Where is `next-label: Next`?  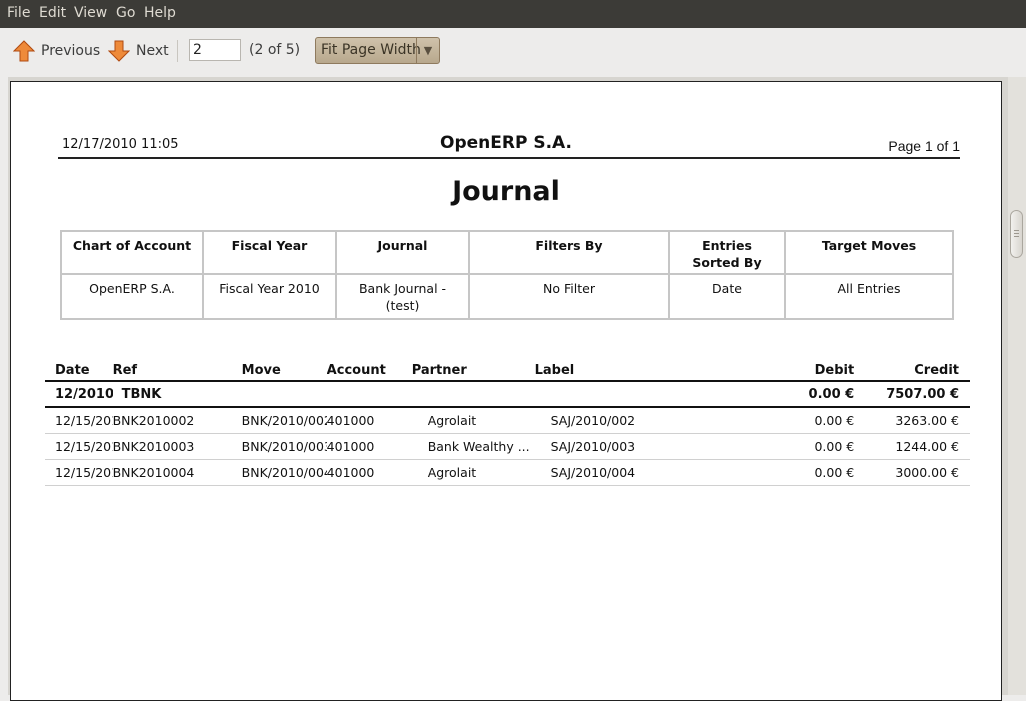 next-label: Next is located at coordinates (152, 51).